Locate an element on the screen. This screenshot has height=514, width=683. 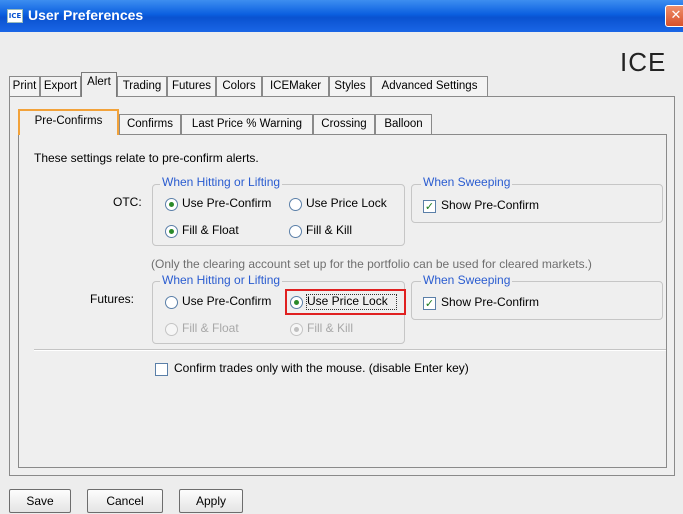
futures-use-pre-confirm-radio is located at coordinates (171, 302).